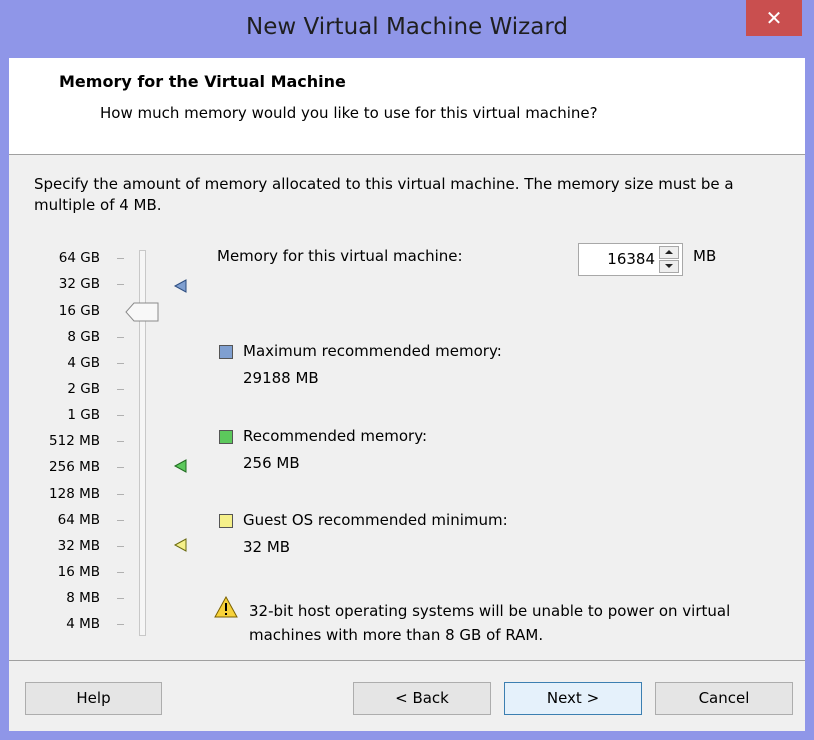  Describe the element at coordinates (79, 311) in the screenshot. I see `scale-label: 16 GB` at that location.